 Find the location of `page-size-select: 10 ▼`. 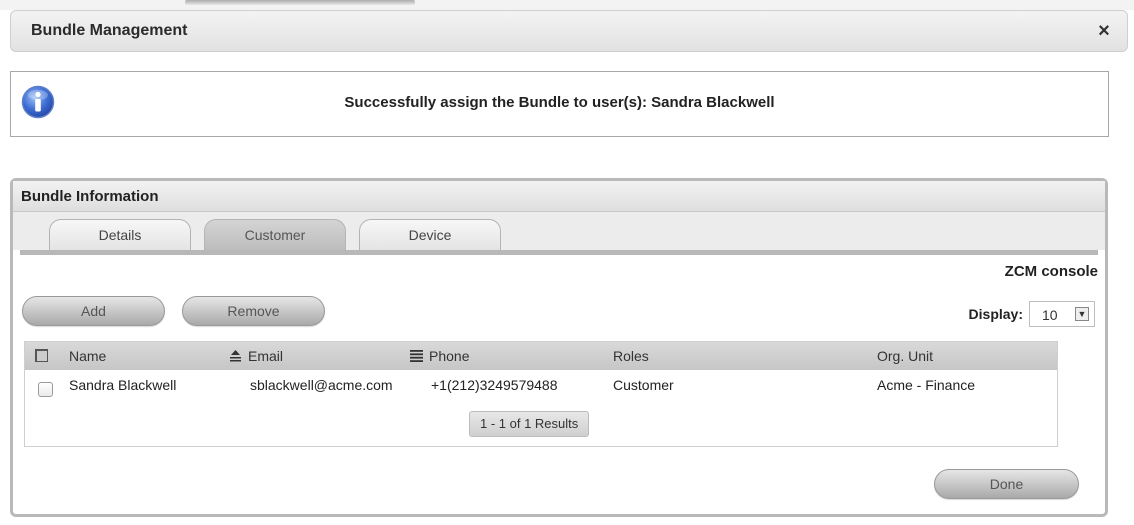

page-size-select: 10 ▼ is located at coordinates (1062, 314).